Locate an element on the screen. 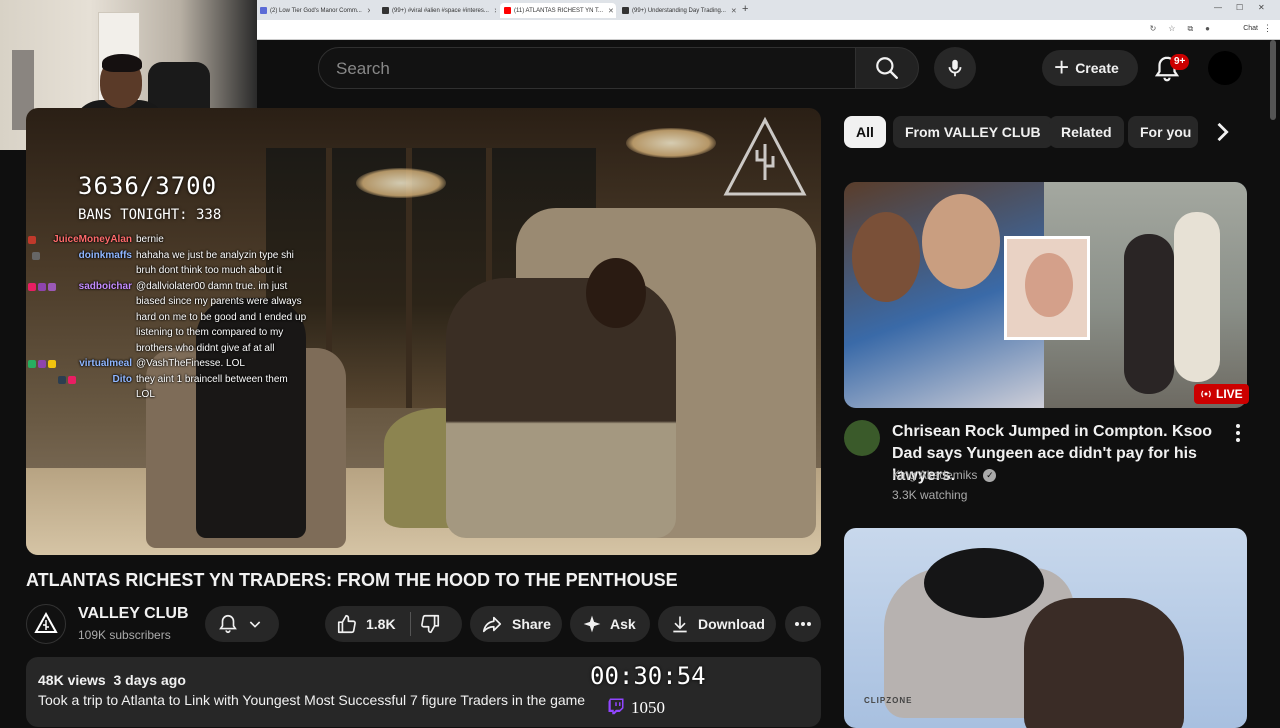  chat-message: hard on me to be good and I ended up is located at coordinates (183, 318).